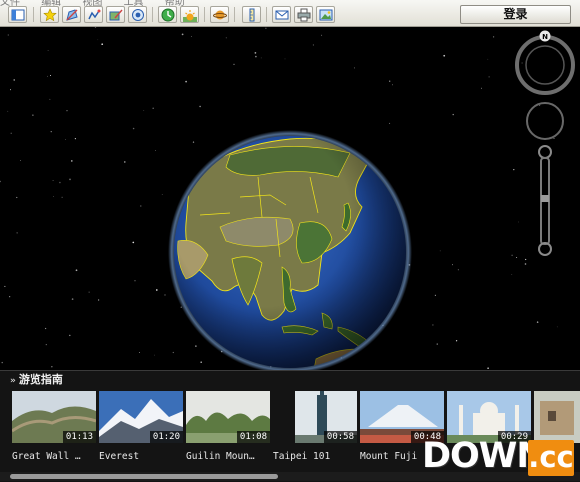 Image resolution: width=580 pixels, height=482 pixels. I want to click on compass-north-label: N, so click(545, 37).